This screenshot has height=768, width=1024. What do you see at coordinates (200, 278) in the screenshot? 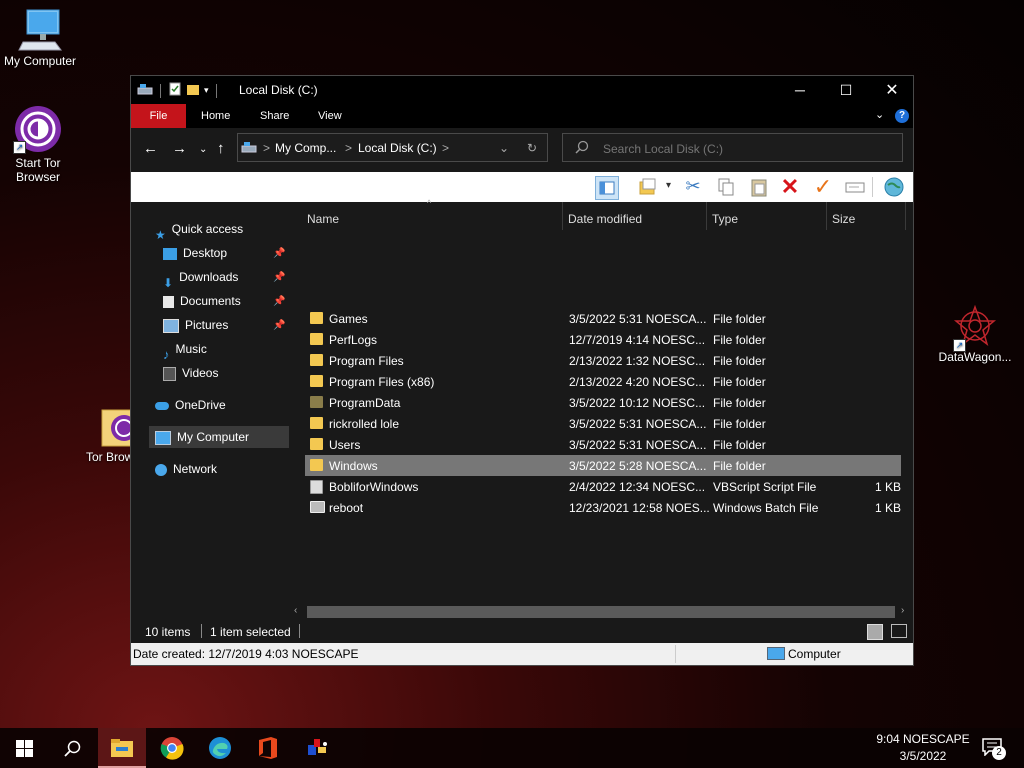
I see `nav-downloads: ⬇ Downloads` at bounding box center [200, 278].